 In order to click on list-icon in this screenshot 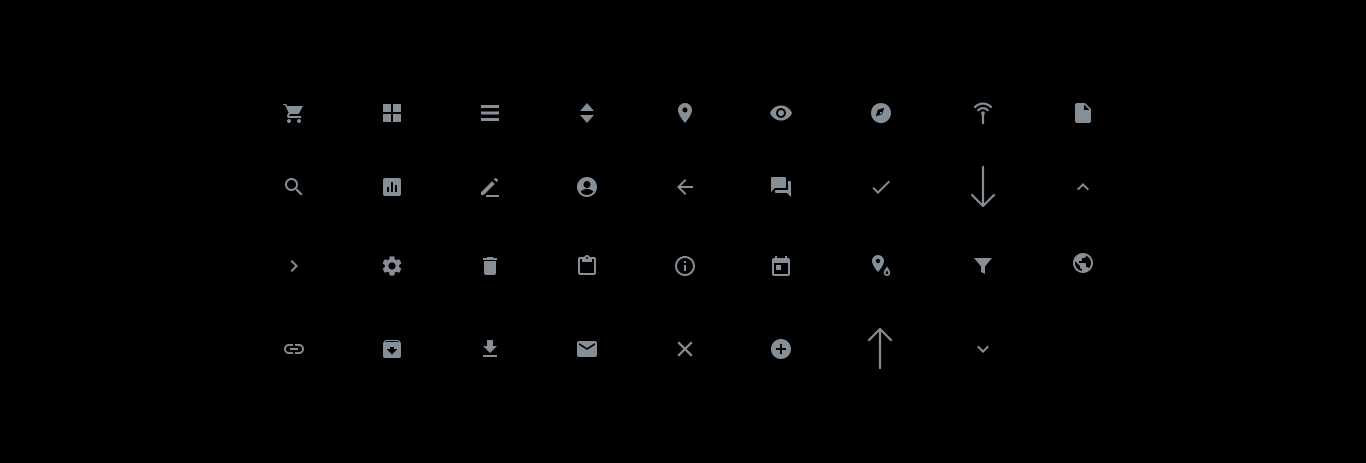, I will do `click(490, 113)`.